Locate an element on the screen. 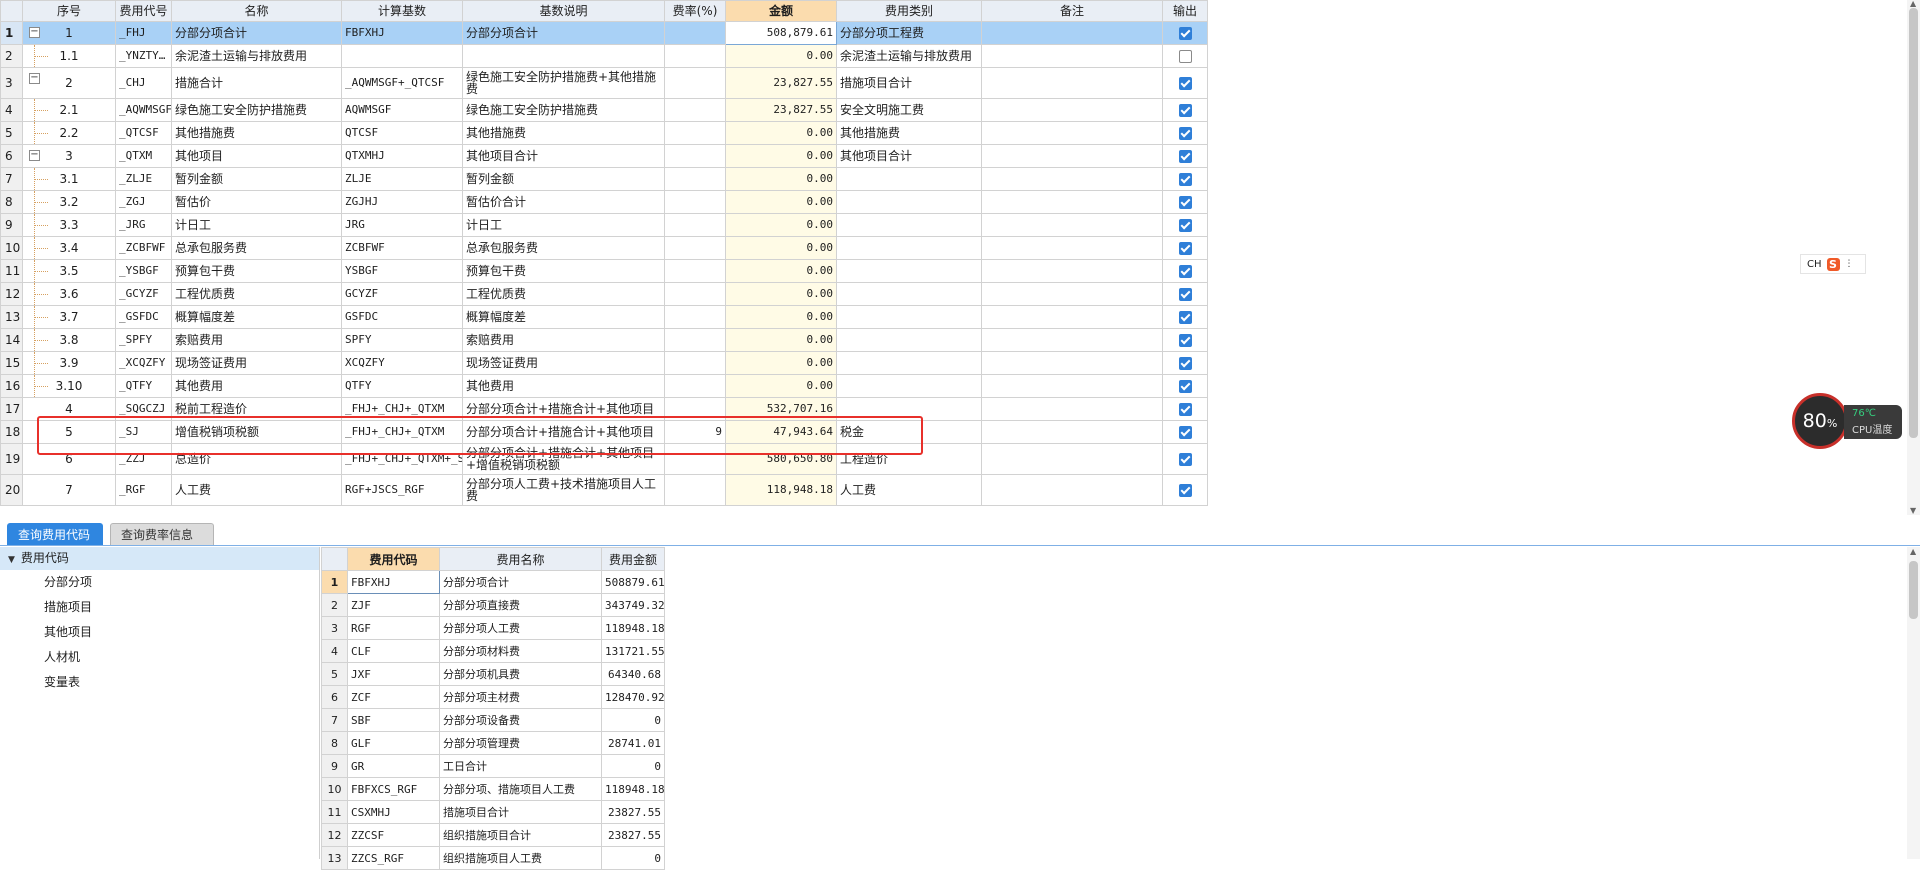 The image size is (1920, 870). cell-fee-code: _ZGJ is located at coordinates (143, 202).